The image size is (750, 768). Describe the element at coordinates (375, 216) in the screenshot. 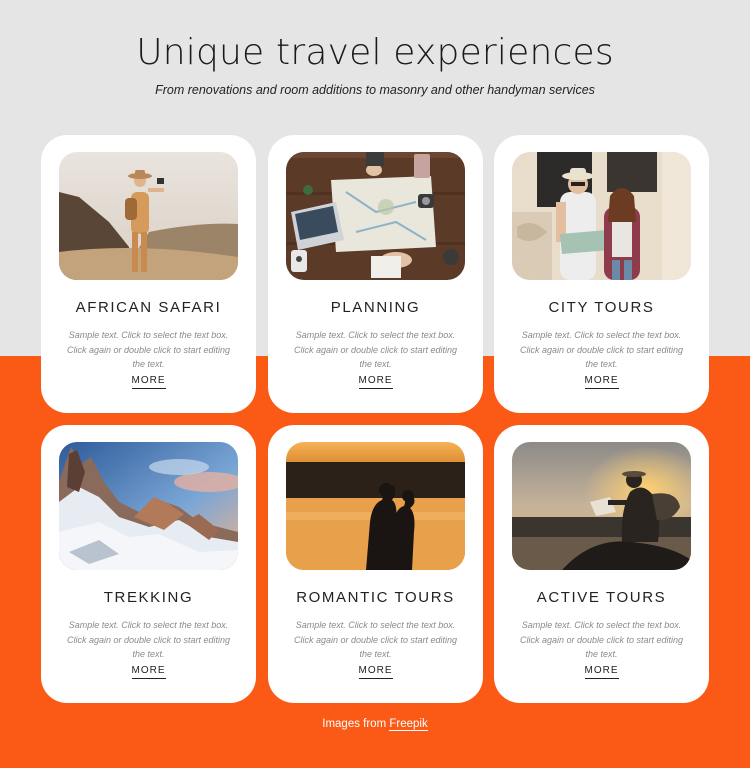

I see `planning-image` at that location.